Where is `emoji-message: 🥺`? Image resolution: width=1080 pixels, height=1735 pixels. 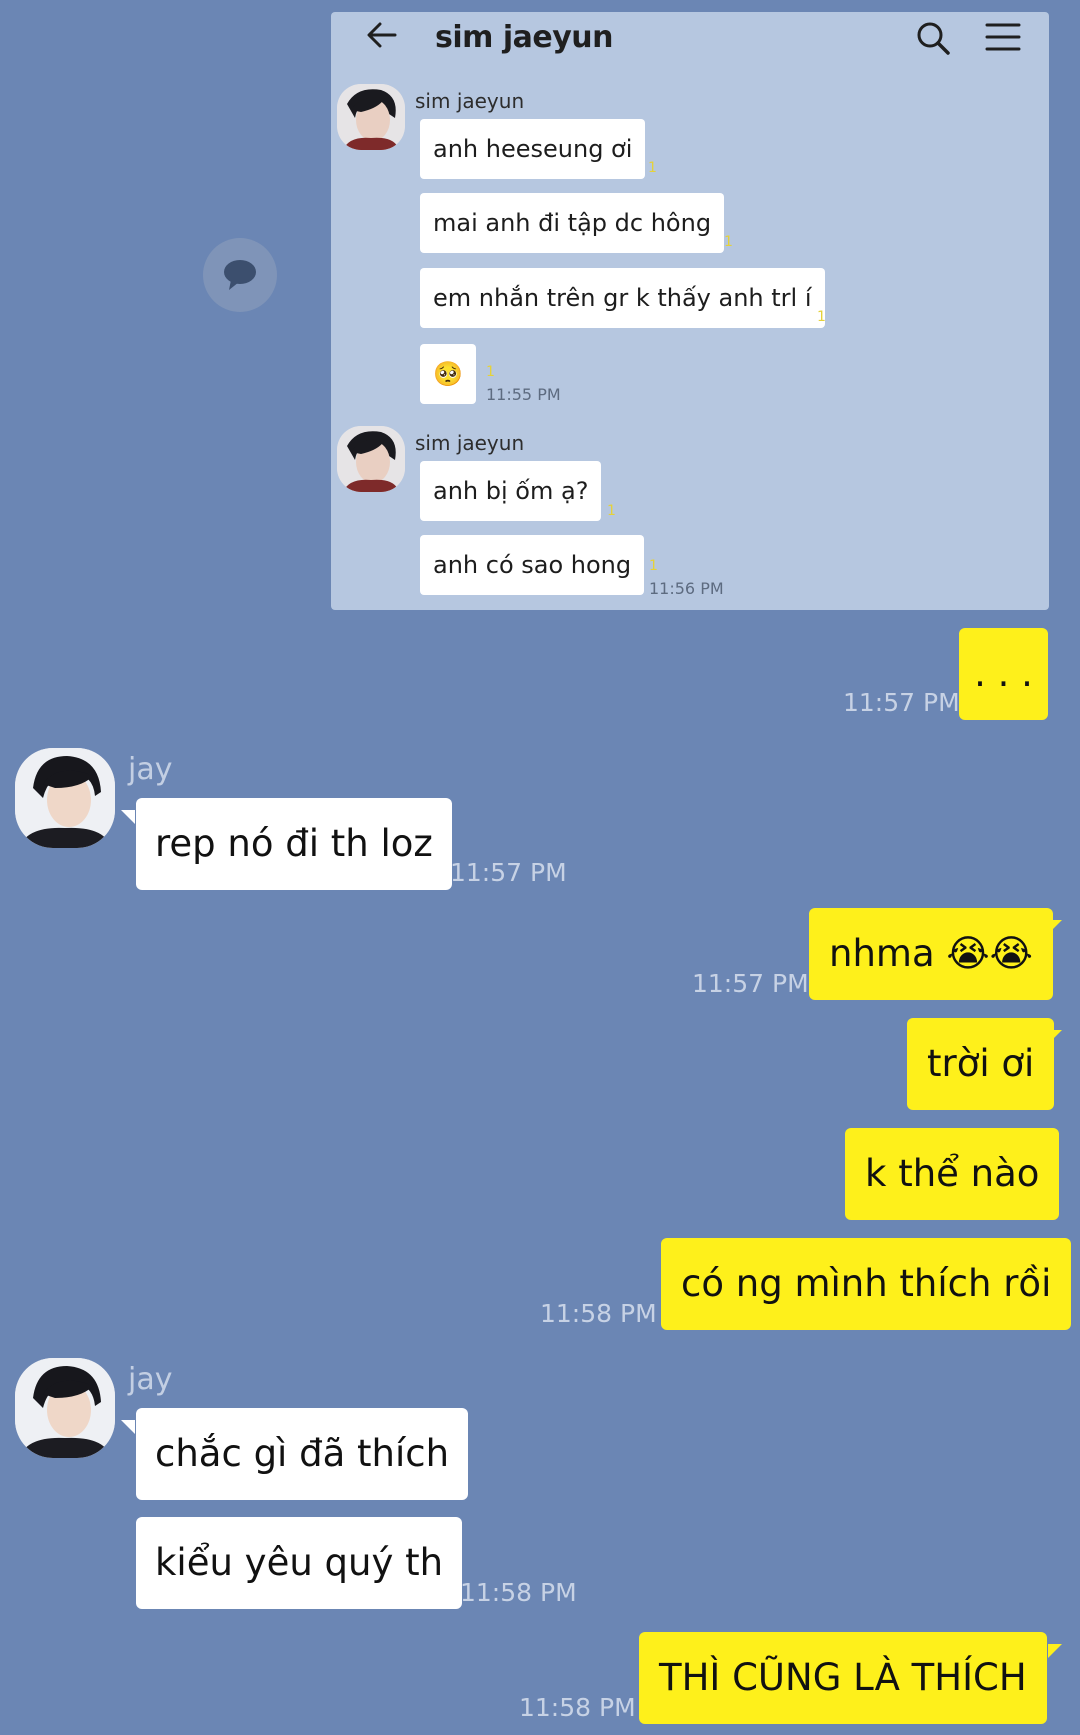
emoji-message: 🥺 is located at coordinates (448, 374).